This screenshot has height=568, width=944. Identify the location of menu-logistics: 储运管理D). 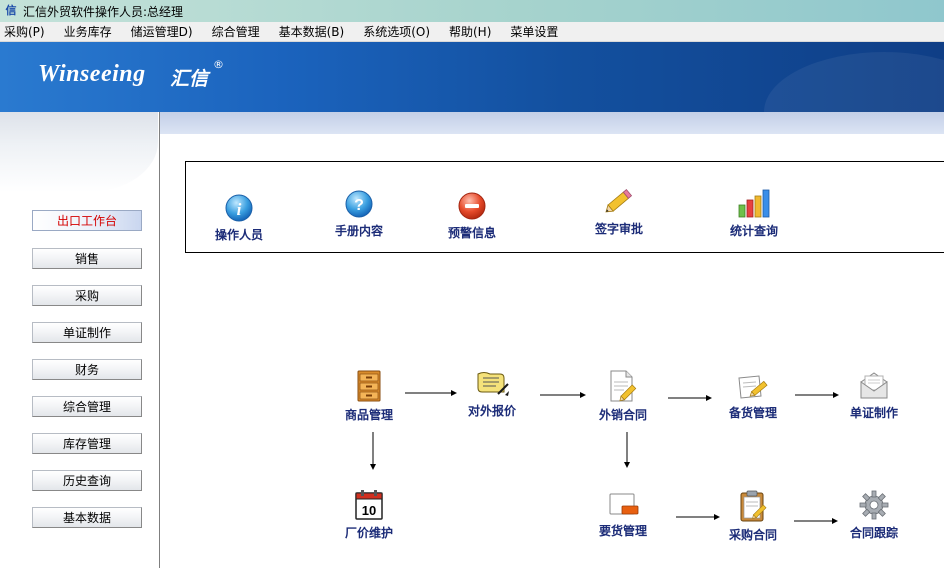
(162, 31).